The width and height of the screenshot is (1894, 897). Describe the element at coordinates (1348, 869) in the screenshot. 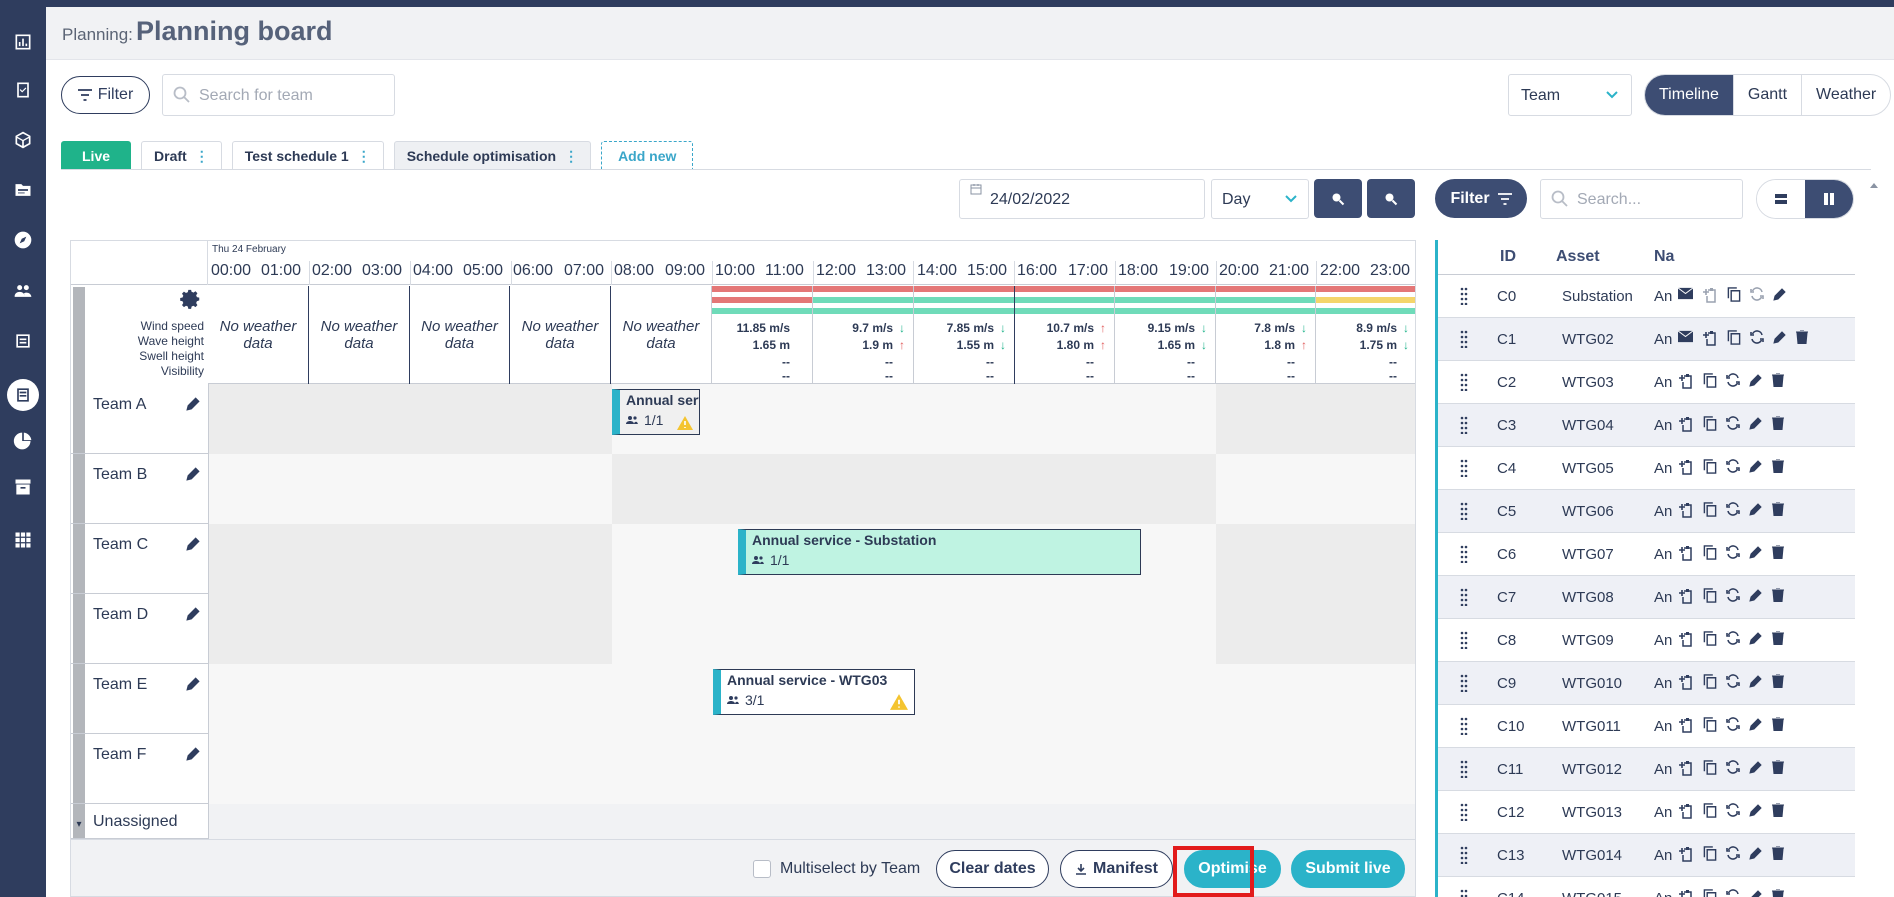

I see `submit-live-button: Submit live` at that location.